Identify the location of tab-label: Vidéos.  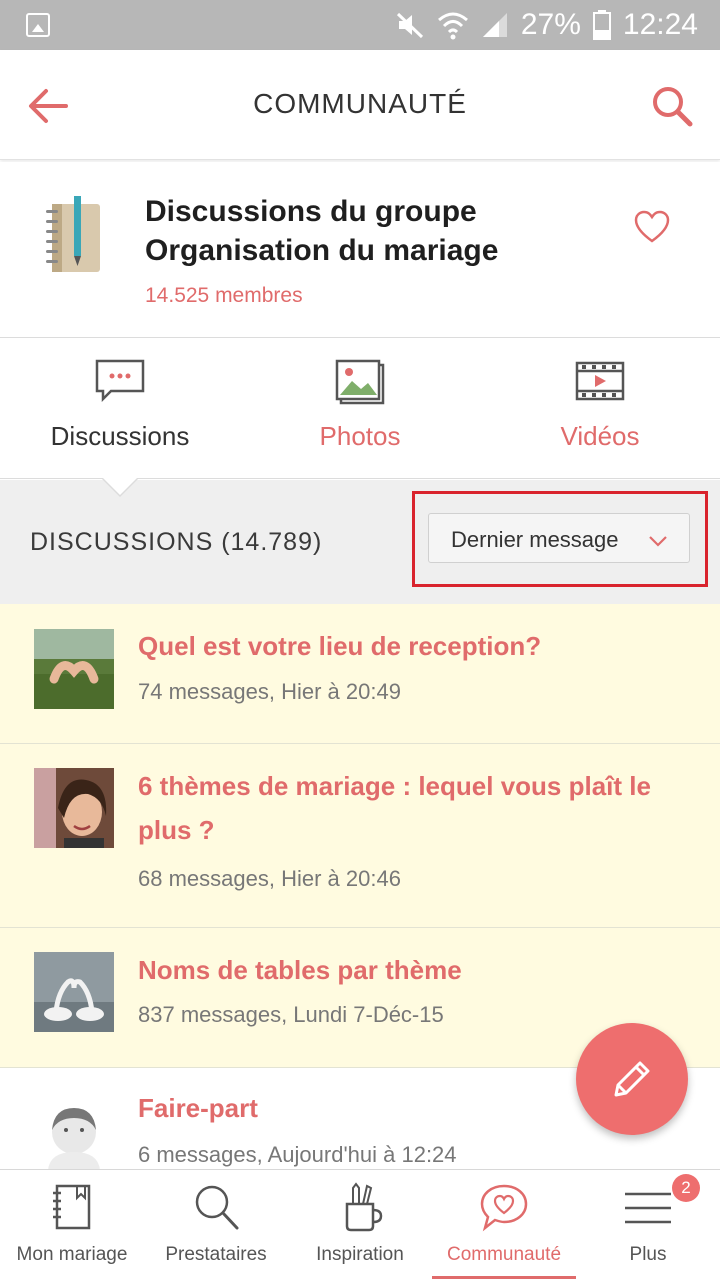
(600, 436).